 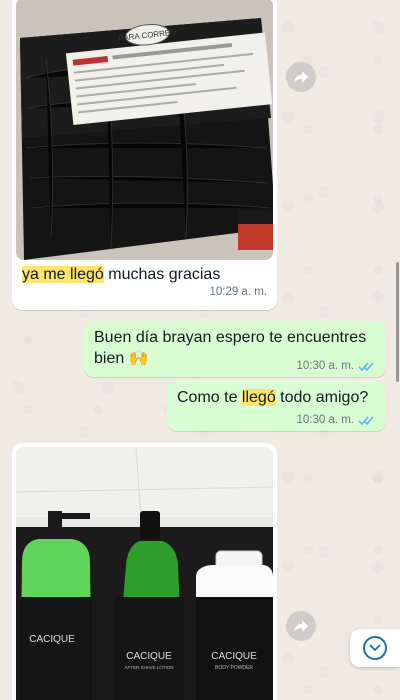 What do you see at coordinates (230, 337) in the screenshot?
I see `message-text: Buen día brayan espero te encuentres` at bounding box center [230, 337].